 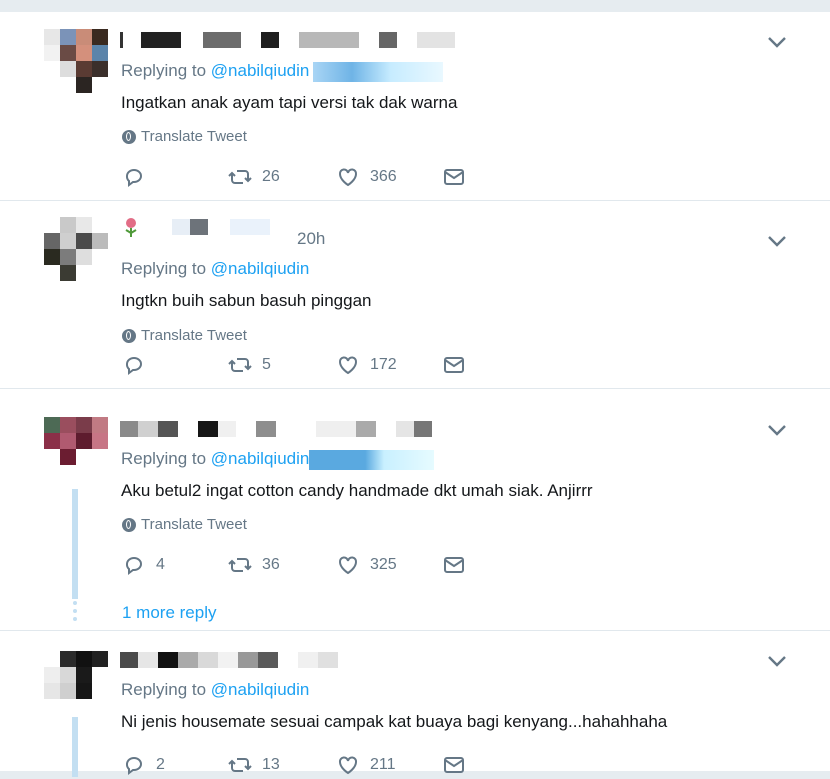 What do you see at coordinates (254, 765) in the screenshot?
I see `retweet-button: 13` at bounding box center [254, 765].